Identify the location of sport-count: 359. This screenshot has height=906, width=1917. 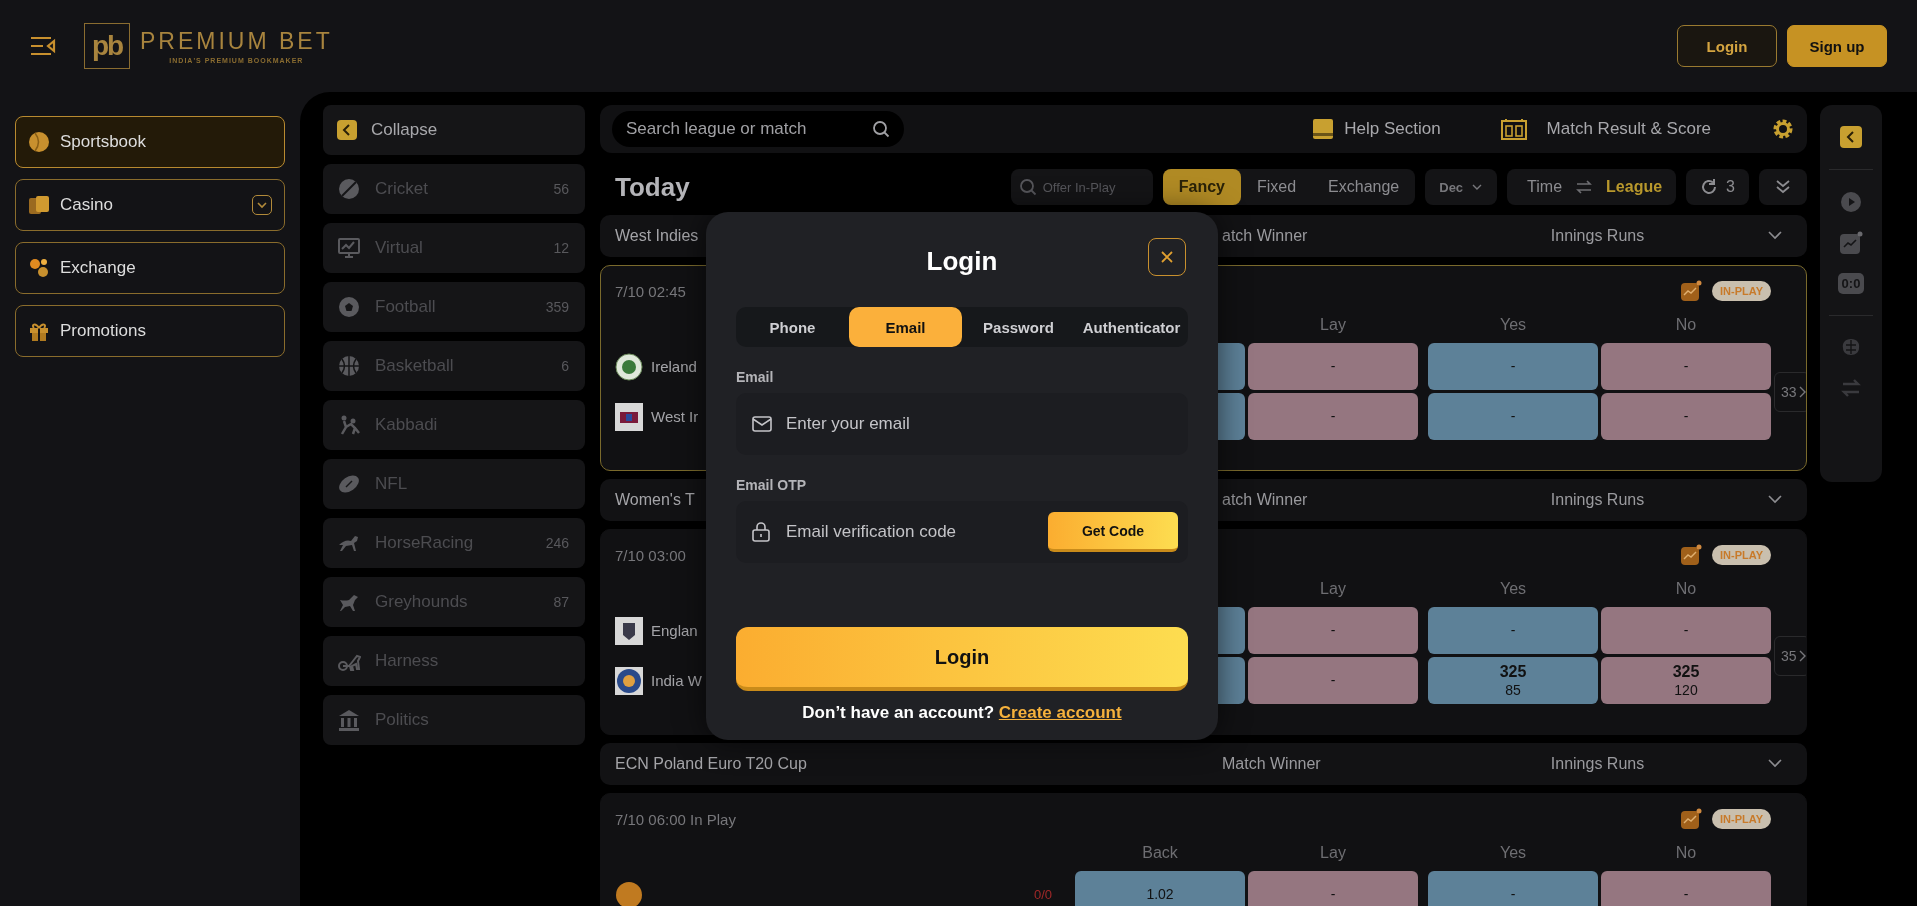
(557, 307).